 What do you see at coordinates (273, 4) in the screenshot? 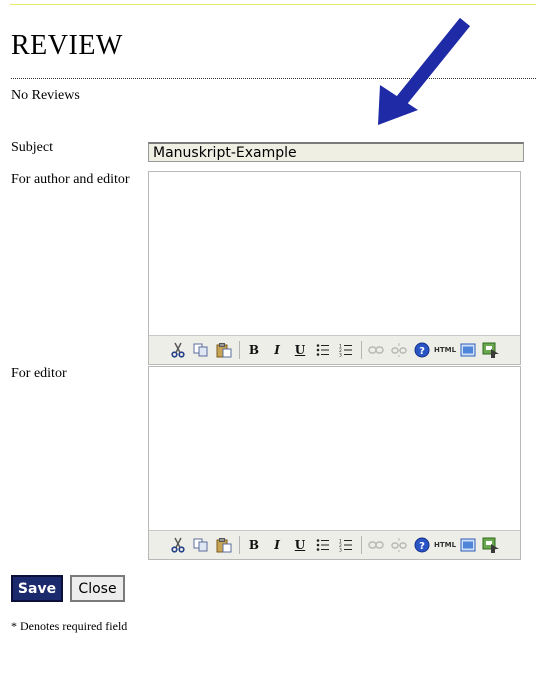
I see `top-divider-line` at bounding box center [273, 4].